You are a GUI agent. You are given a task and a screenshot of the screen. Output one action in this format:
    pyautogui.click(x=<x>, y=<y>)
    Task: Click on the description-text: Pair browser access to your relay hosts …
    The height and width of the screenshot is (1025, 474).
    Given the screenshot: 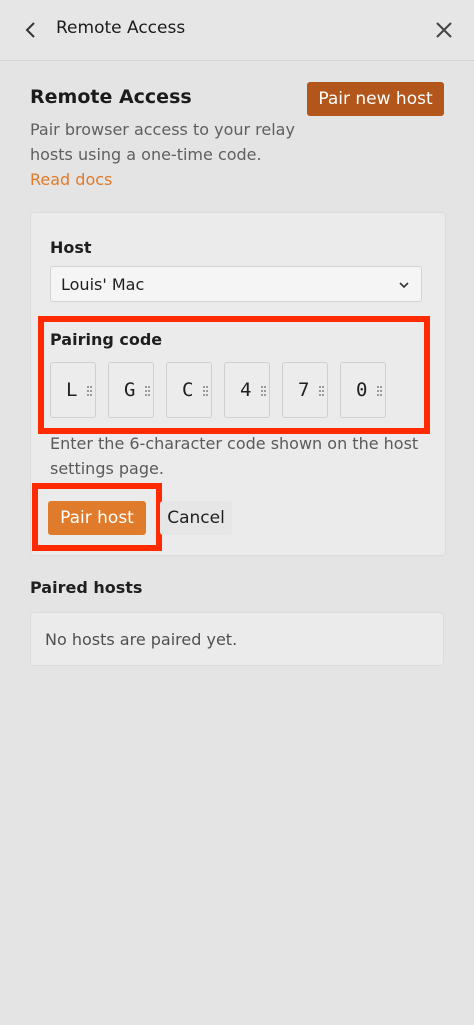 What is the action you would take?
    pyautogui.click(x=162, y=142)
    